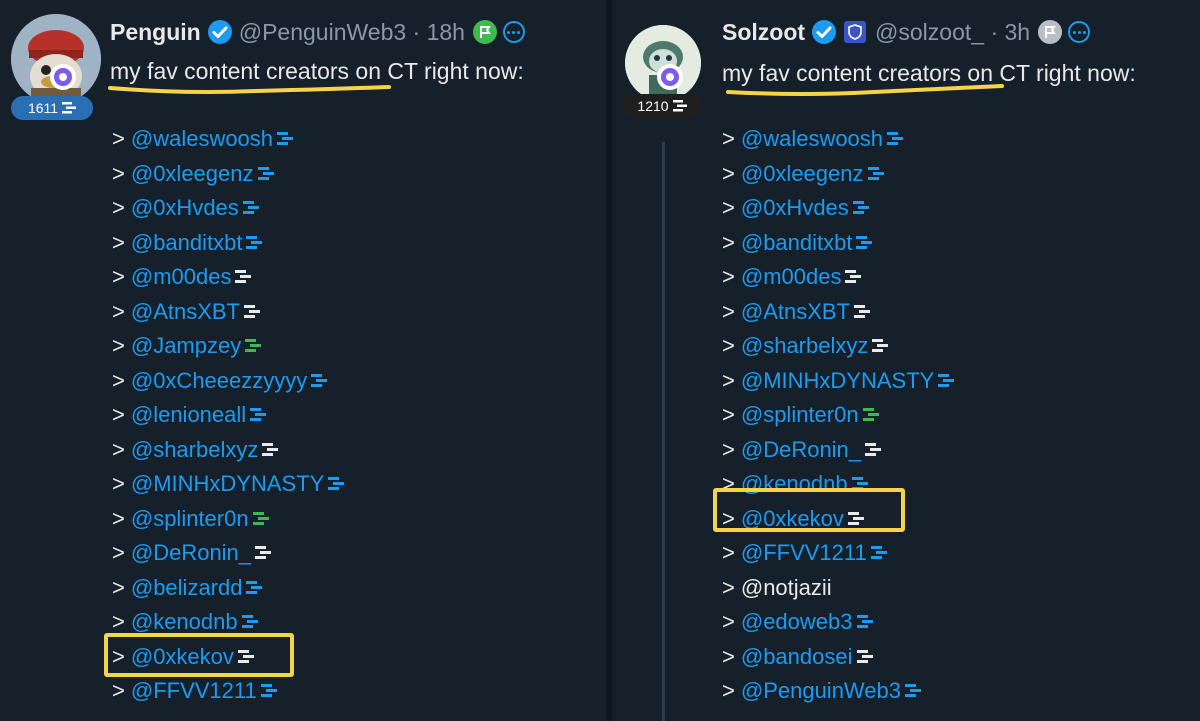 Image resolution: width=1200 pixels, height=721 pixels. I want to click on list-item: > @AtnsXBT, so click(838, 312).